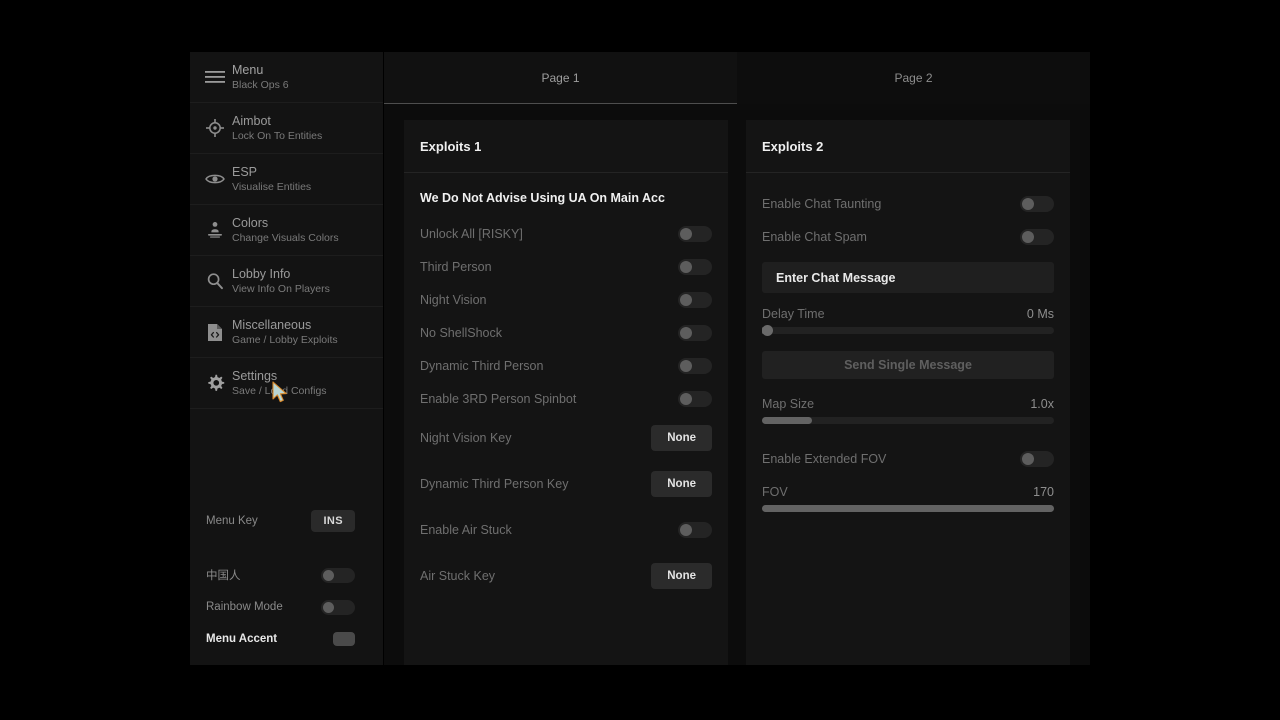  I want to click on extended-fov-toggle, so click(1037, 458).